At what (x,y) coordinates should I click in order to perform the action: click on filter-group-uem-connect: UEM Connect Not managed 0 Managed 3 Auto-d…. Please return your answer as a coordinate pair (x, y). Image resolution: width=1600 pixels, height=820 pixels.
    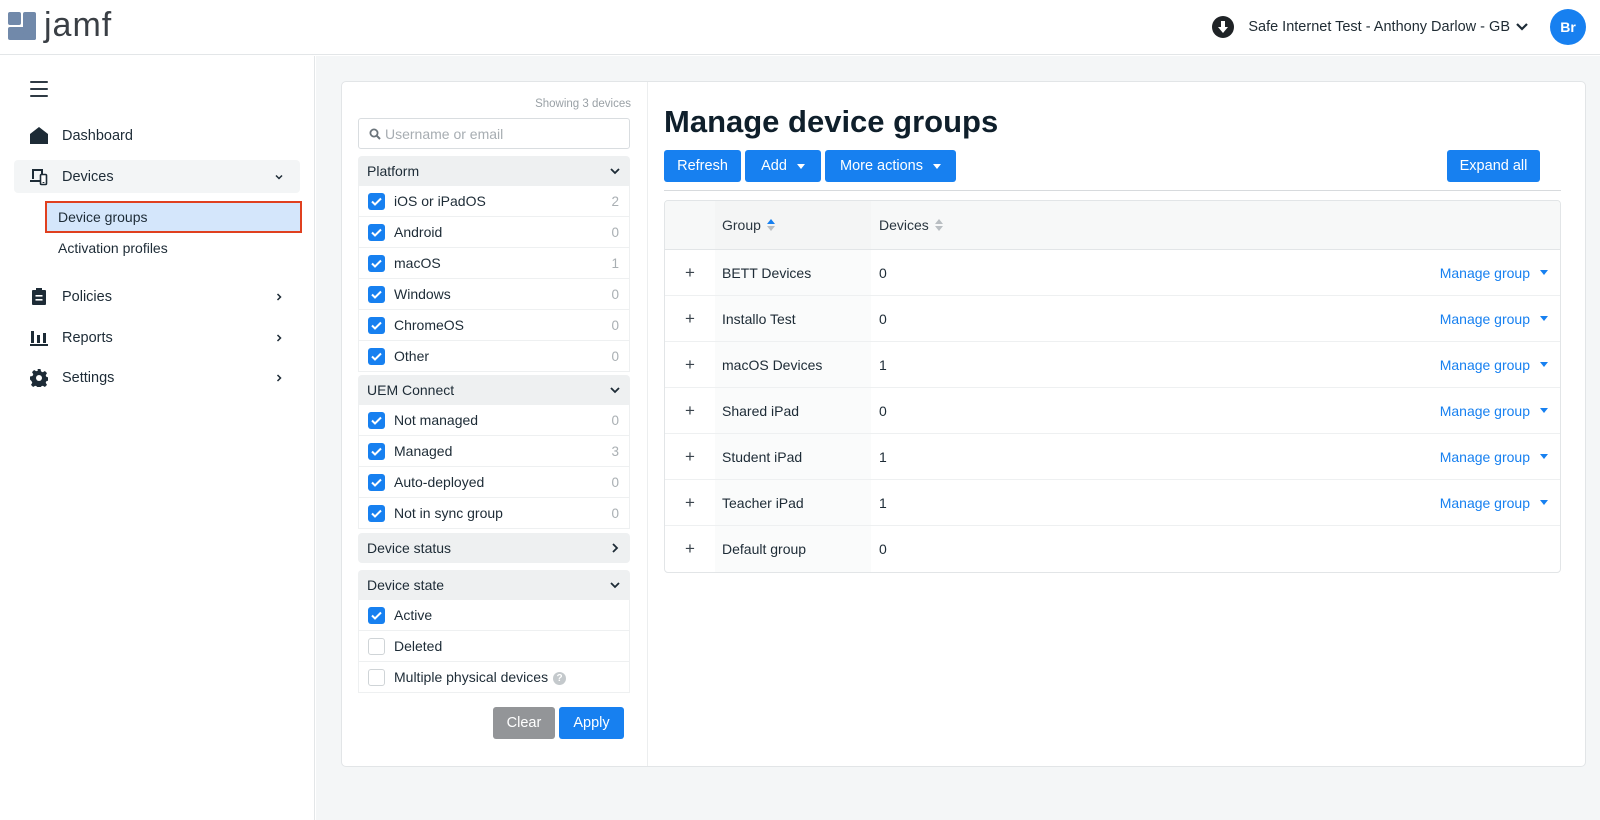
    Looking at the image, I should click on (494, 452).